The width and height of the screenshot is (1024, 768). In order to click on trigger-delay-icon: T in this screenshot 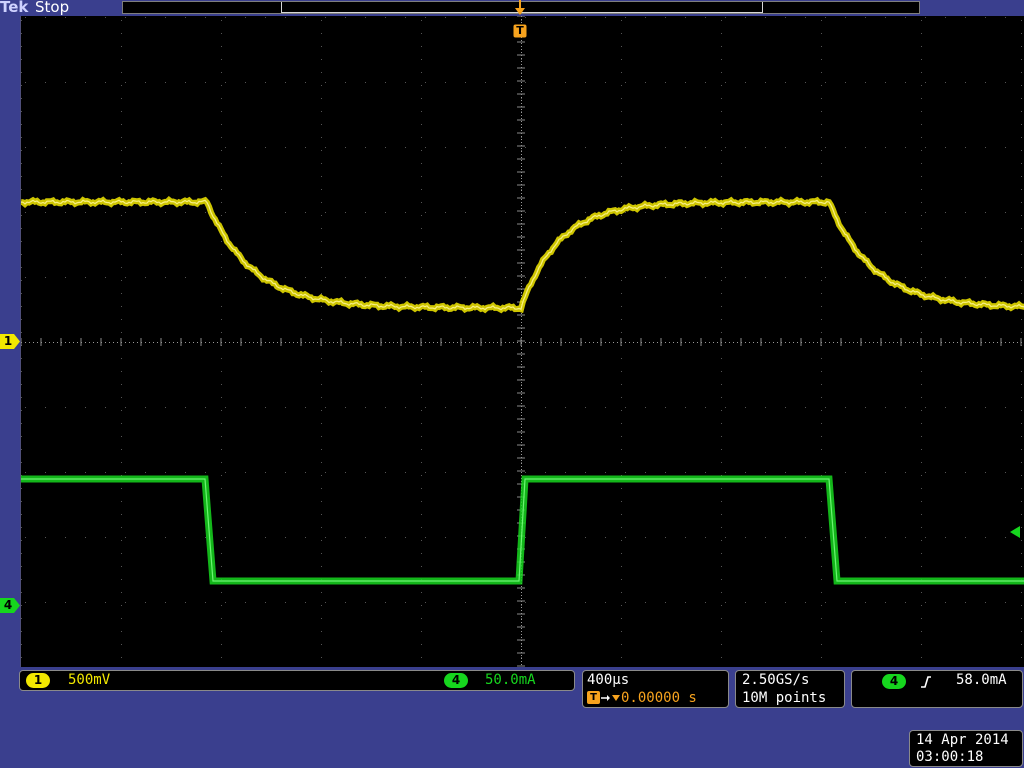, I will do `click(593, 697)`.